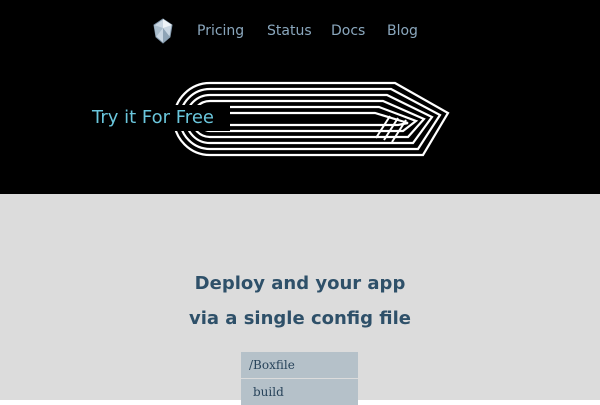 The height and width of the screenshot is (405, 600). Describe the element at coordinates (220, 31) in the screenshot. I see `nav-link-pricing: Pricing` at that location.